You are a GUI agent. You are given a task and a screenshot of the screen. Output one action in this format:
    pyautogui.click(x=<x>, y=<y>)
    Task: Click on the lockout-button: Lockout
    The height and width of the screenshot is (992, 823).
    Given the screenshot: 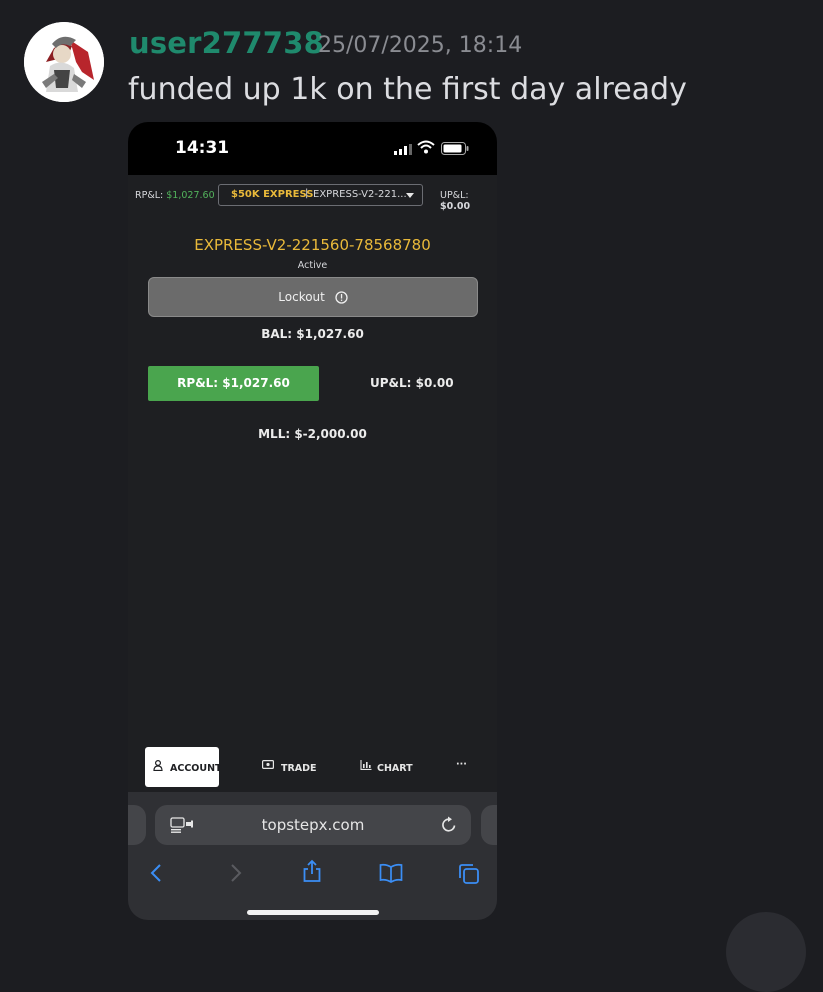 What is the action you would take?
    pyautogui.click(x=313, y=297)
    